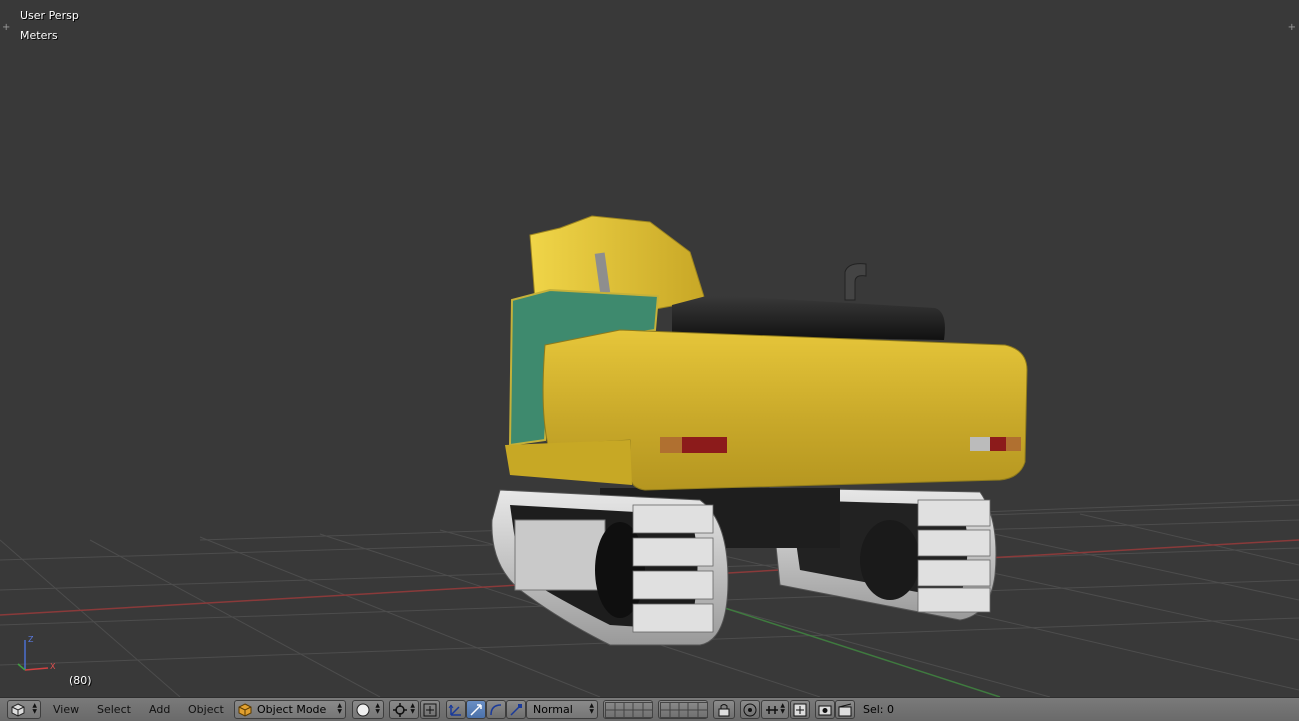 This screenshot has height=721, width=1299. I want to click on mode-label: Object Mode, so click(292, 709).